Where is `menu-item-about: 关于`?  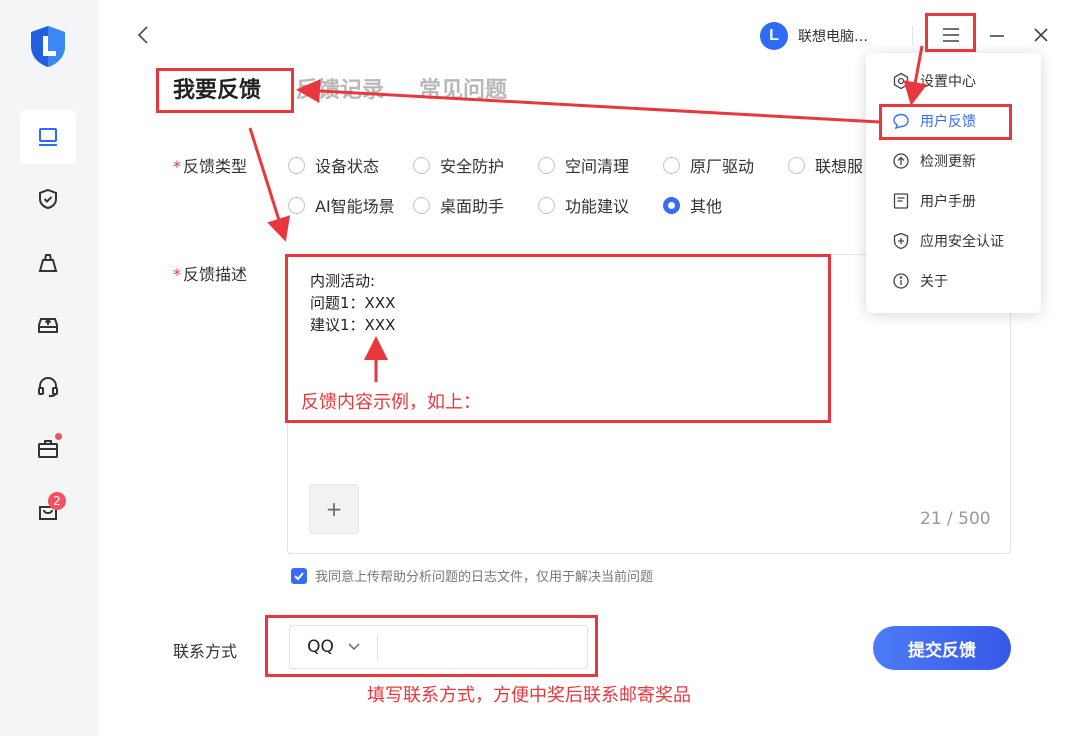
menu-item-about: 关于 is located at coordinates (920, 281).